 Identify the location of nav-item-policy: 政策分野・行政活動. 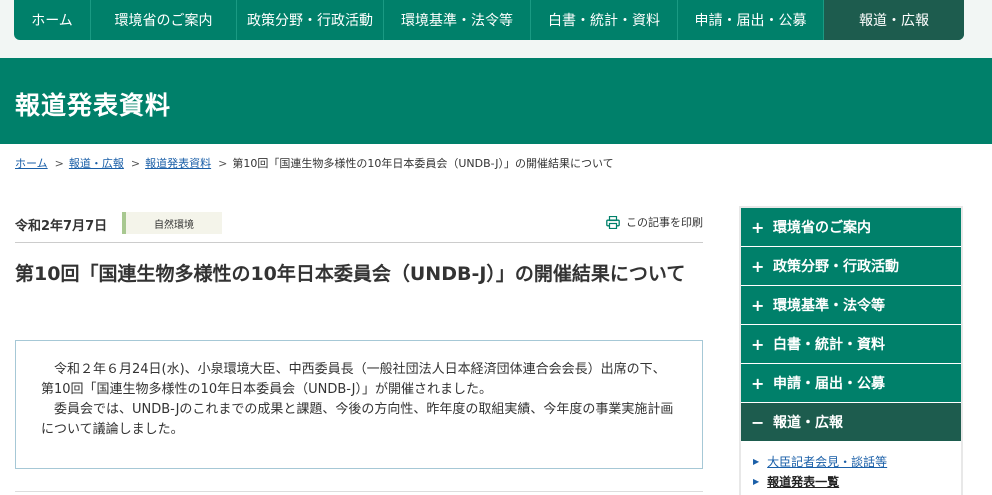
(310, 20).